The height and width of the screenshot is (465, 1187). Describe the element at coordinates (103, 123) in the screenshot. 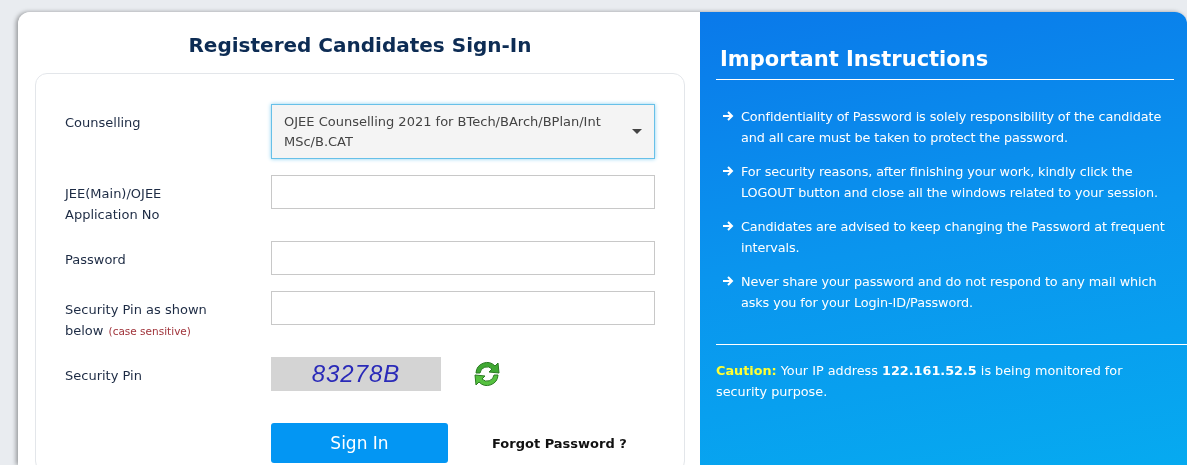

I see `field-label: Counselling` at that location.